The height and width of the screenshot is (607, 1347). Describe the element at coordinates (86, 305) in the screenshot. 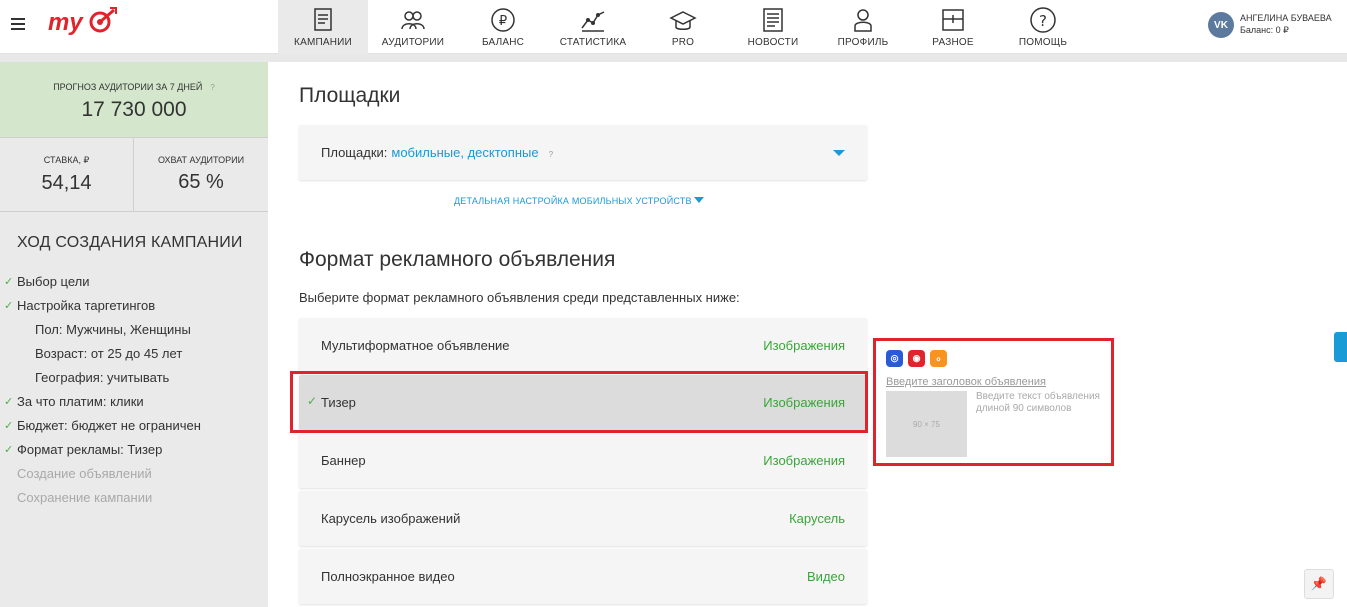

I see `step-label: Настройка таргетингов` at that location.